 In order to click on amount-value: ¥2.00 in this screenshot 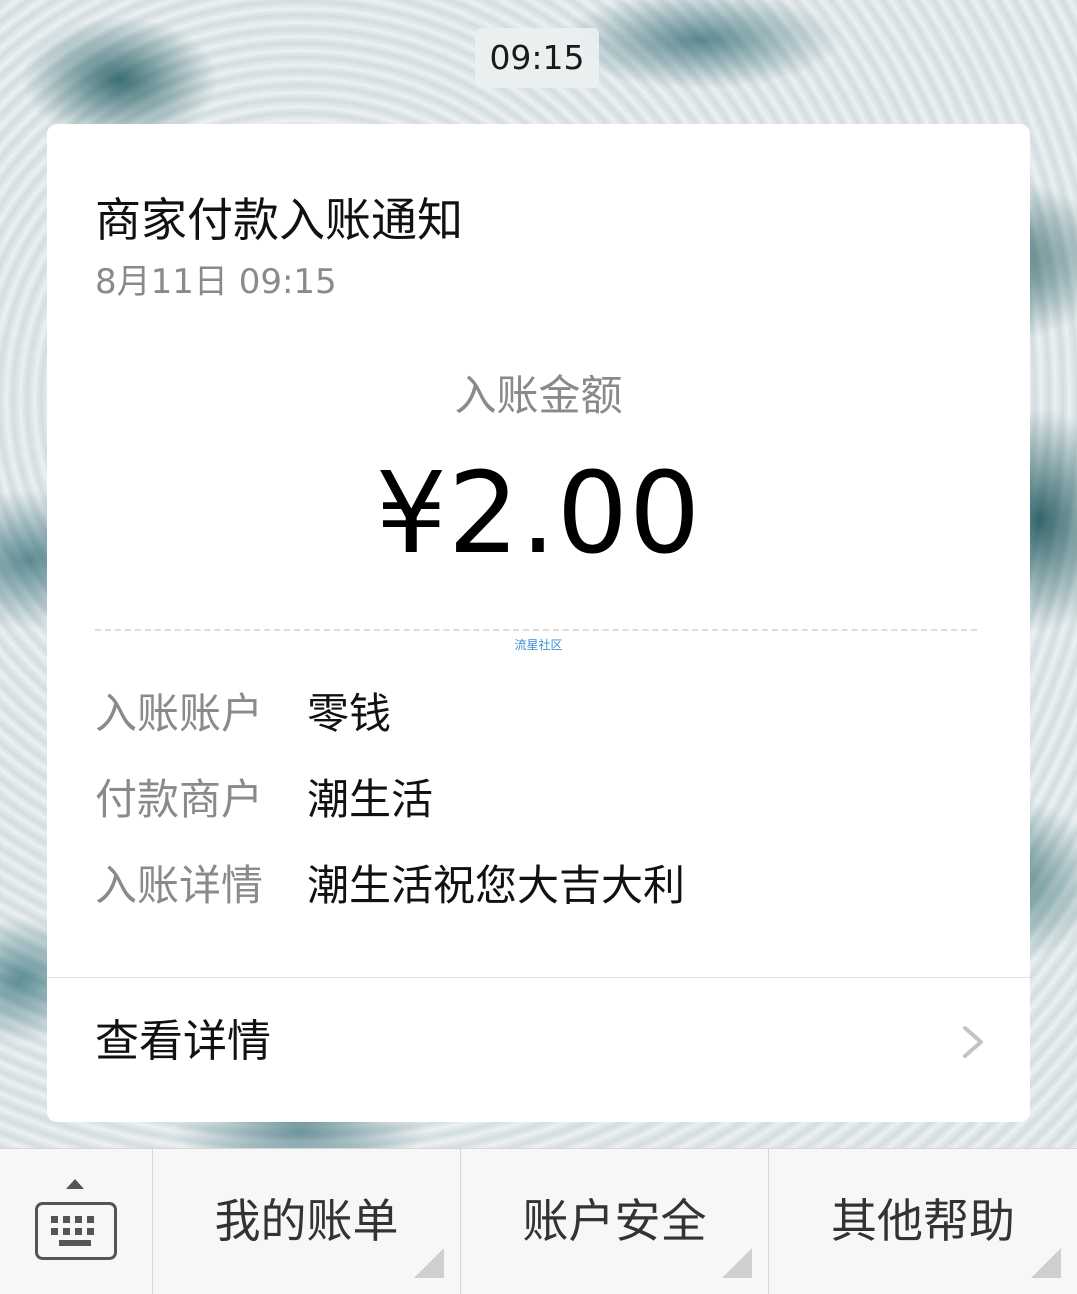, I will do `click(538, 514)`.